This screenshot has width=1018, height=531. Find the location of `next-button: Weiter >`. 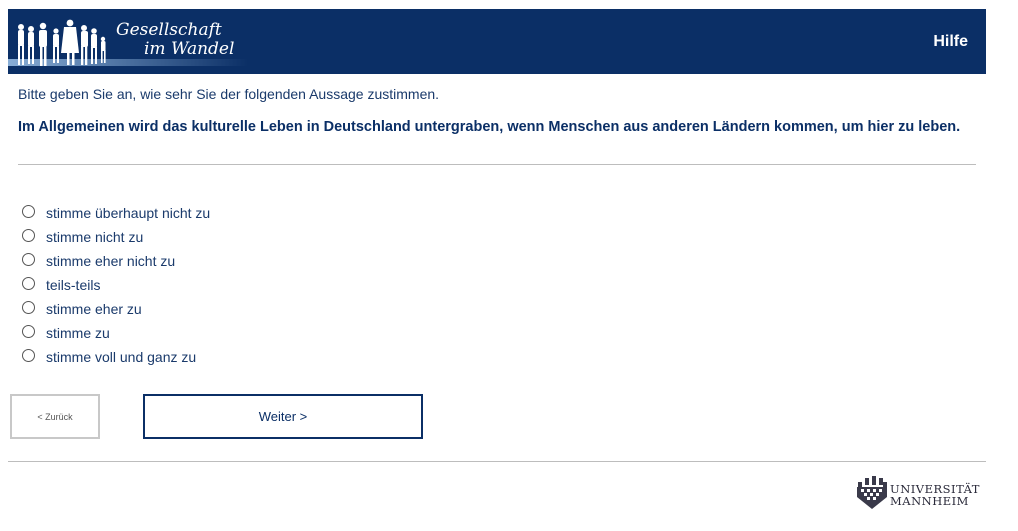

next-button: Weiter > is located at coordinates (283, 416).